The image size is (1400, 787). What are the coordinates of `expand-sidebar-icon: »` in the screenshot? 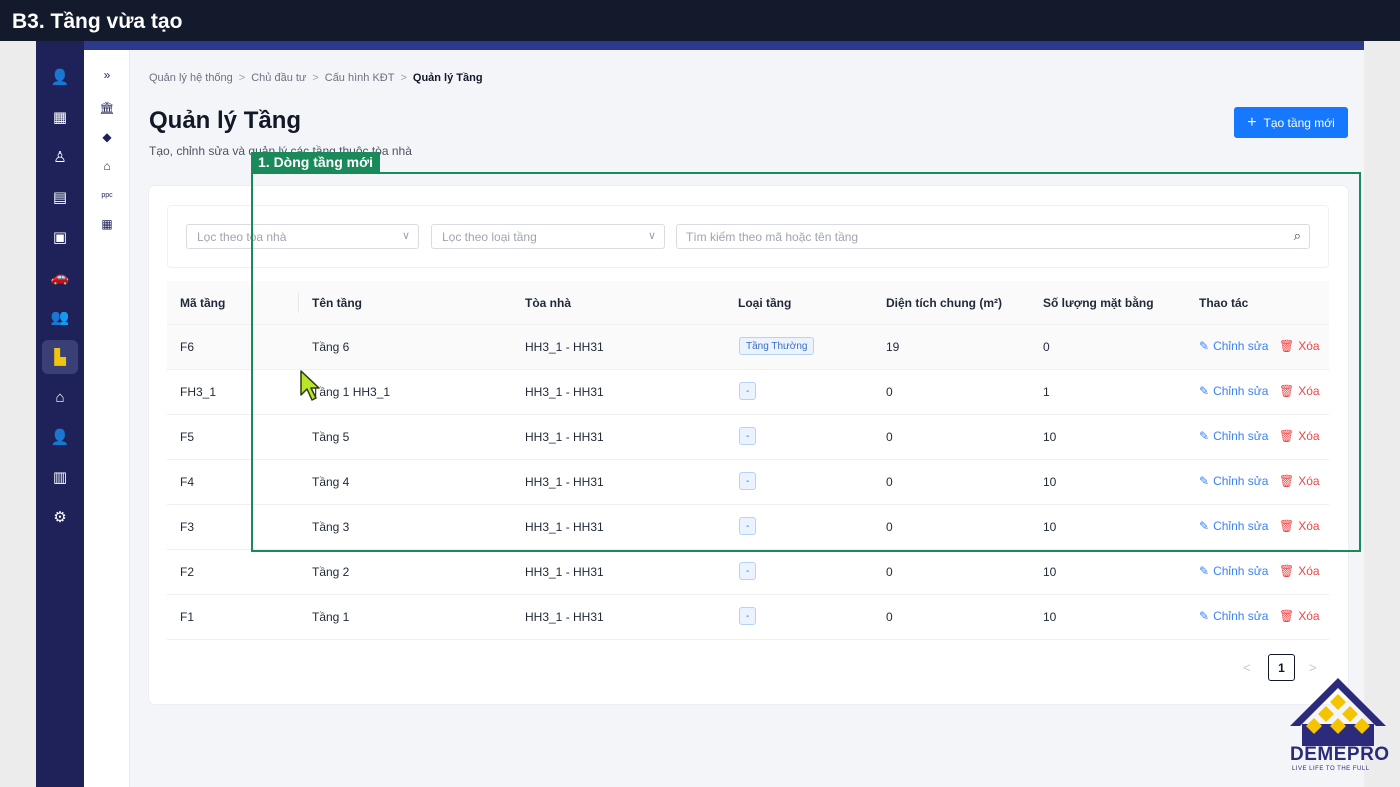 It's located at (107, 75).